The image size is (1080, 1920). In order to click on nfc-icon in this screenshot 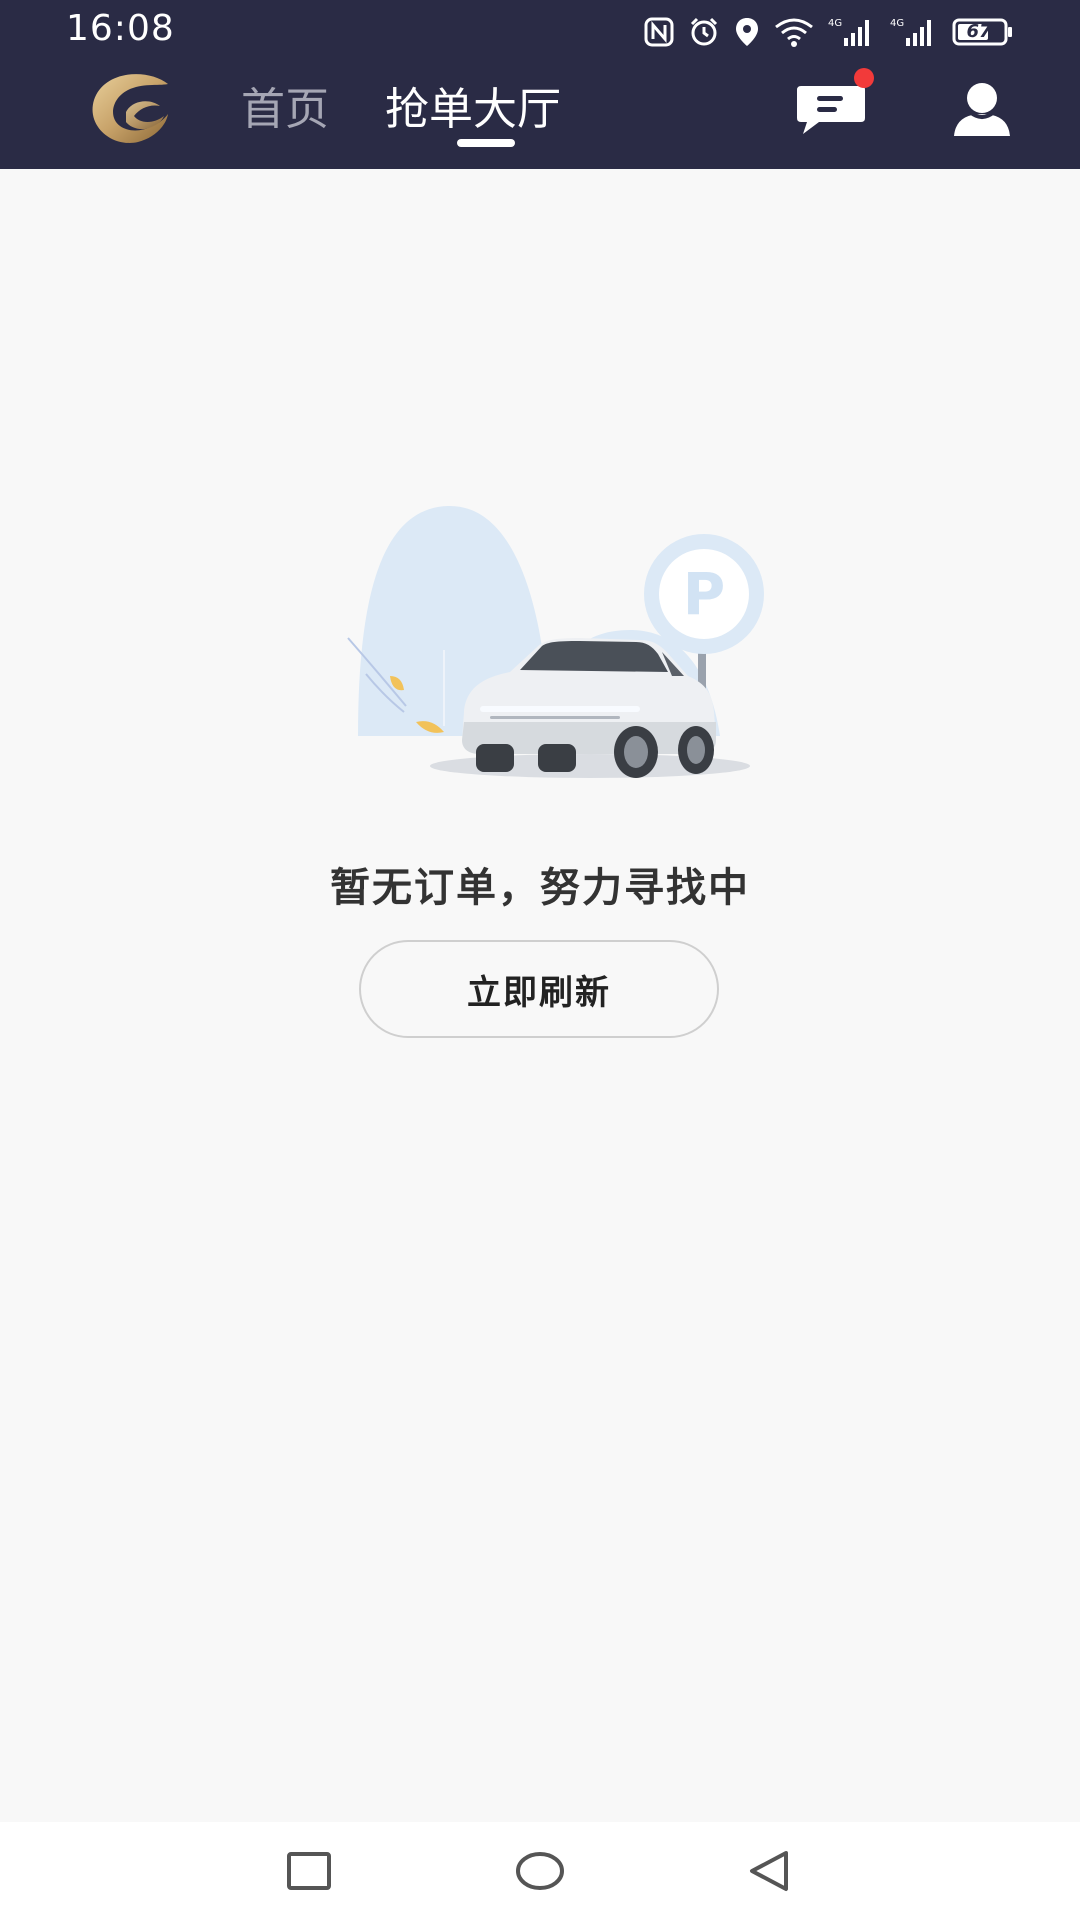, I will do `click(659, 32)`.